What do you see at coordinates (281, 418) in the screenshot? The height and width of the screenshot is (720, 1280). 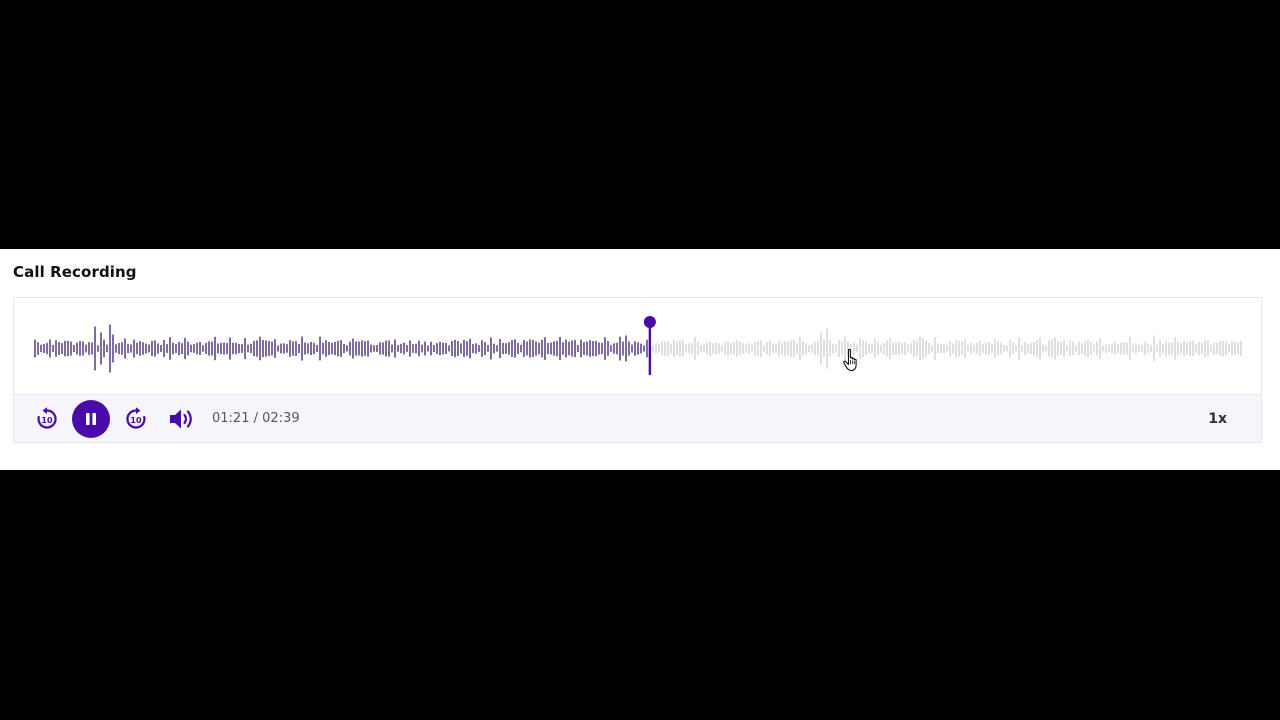 I see `total-duration: 02:39` at bounding box center [281, 418].